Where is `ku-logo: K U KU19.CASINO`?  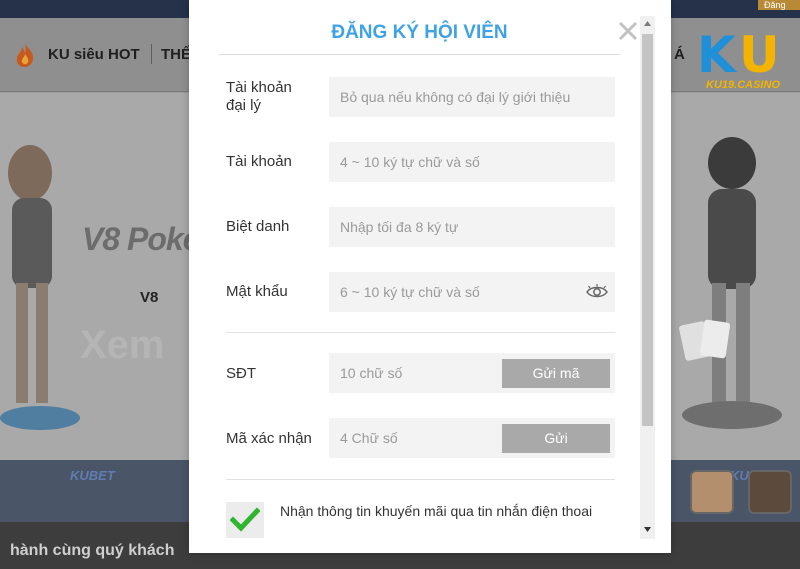 ku-logo: K U KU19.CASINO is located at coordinates (743, 61).